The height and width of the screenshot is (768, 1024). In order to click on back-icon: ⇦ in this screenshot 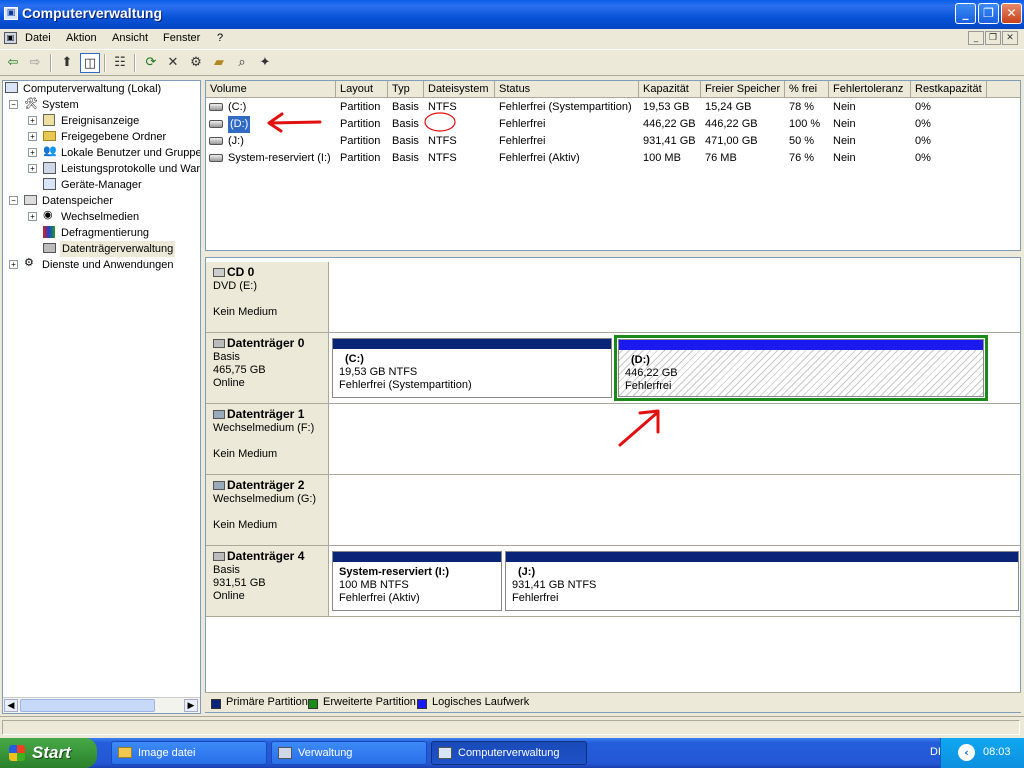, I will do `click(13, 63)`.